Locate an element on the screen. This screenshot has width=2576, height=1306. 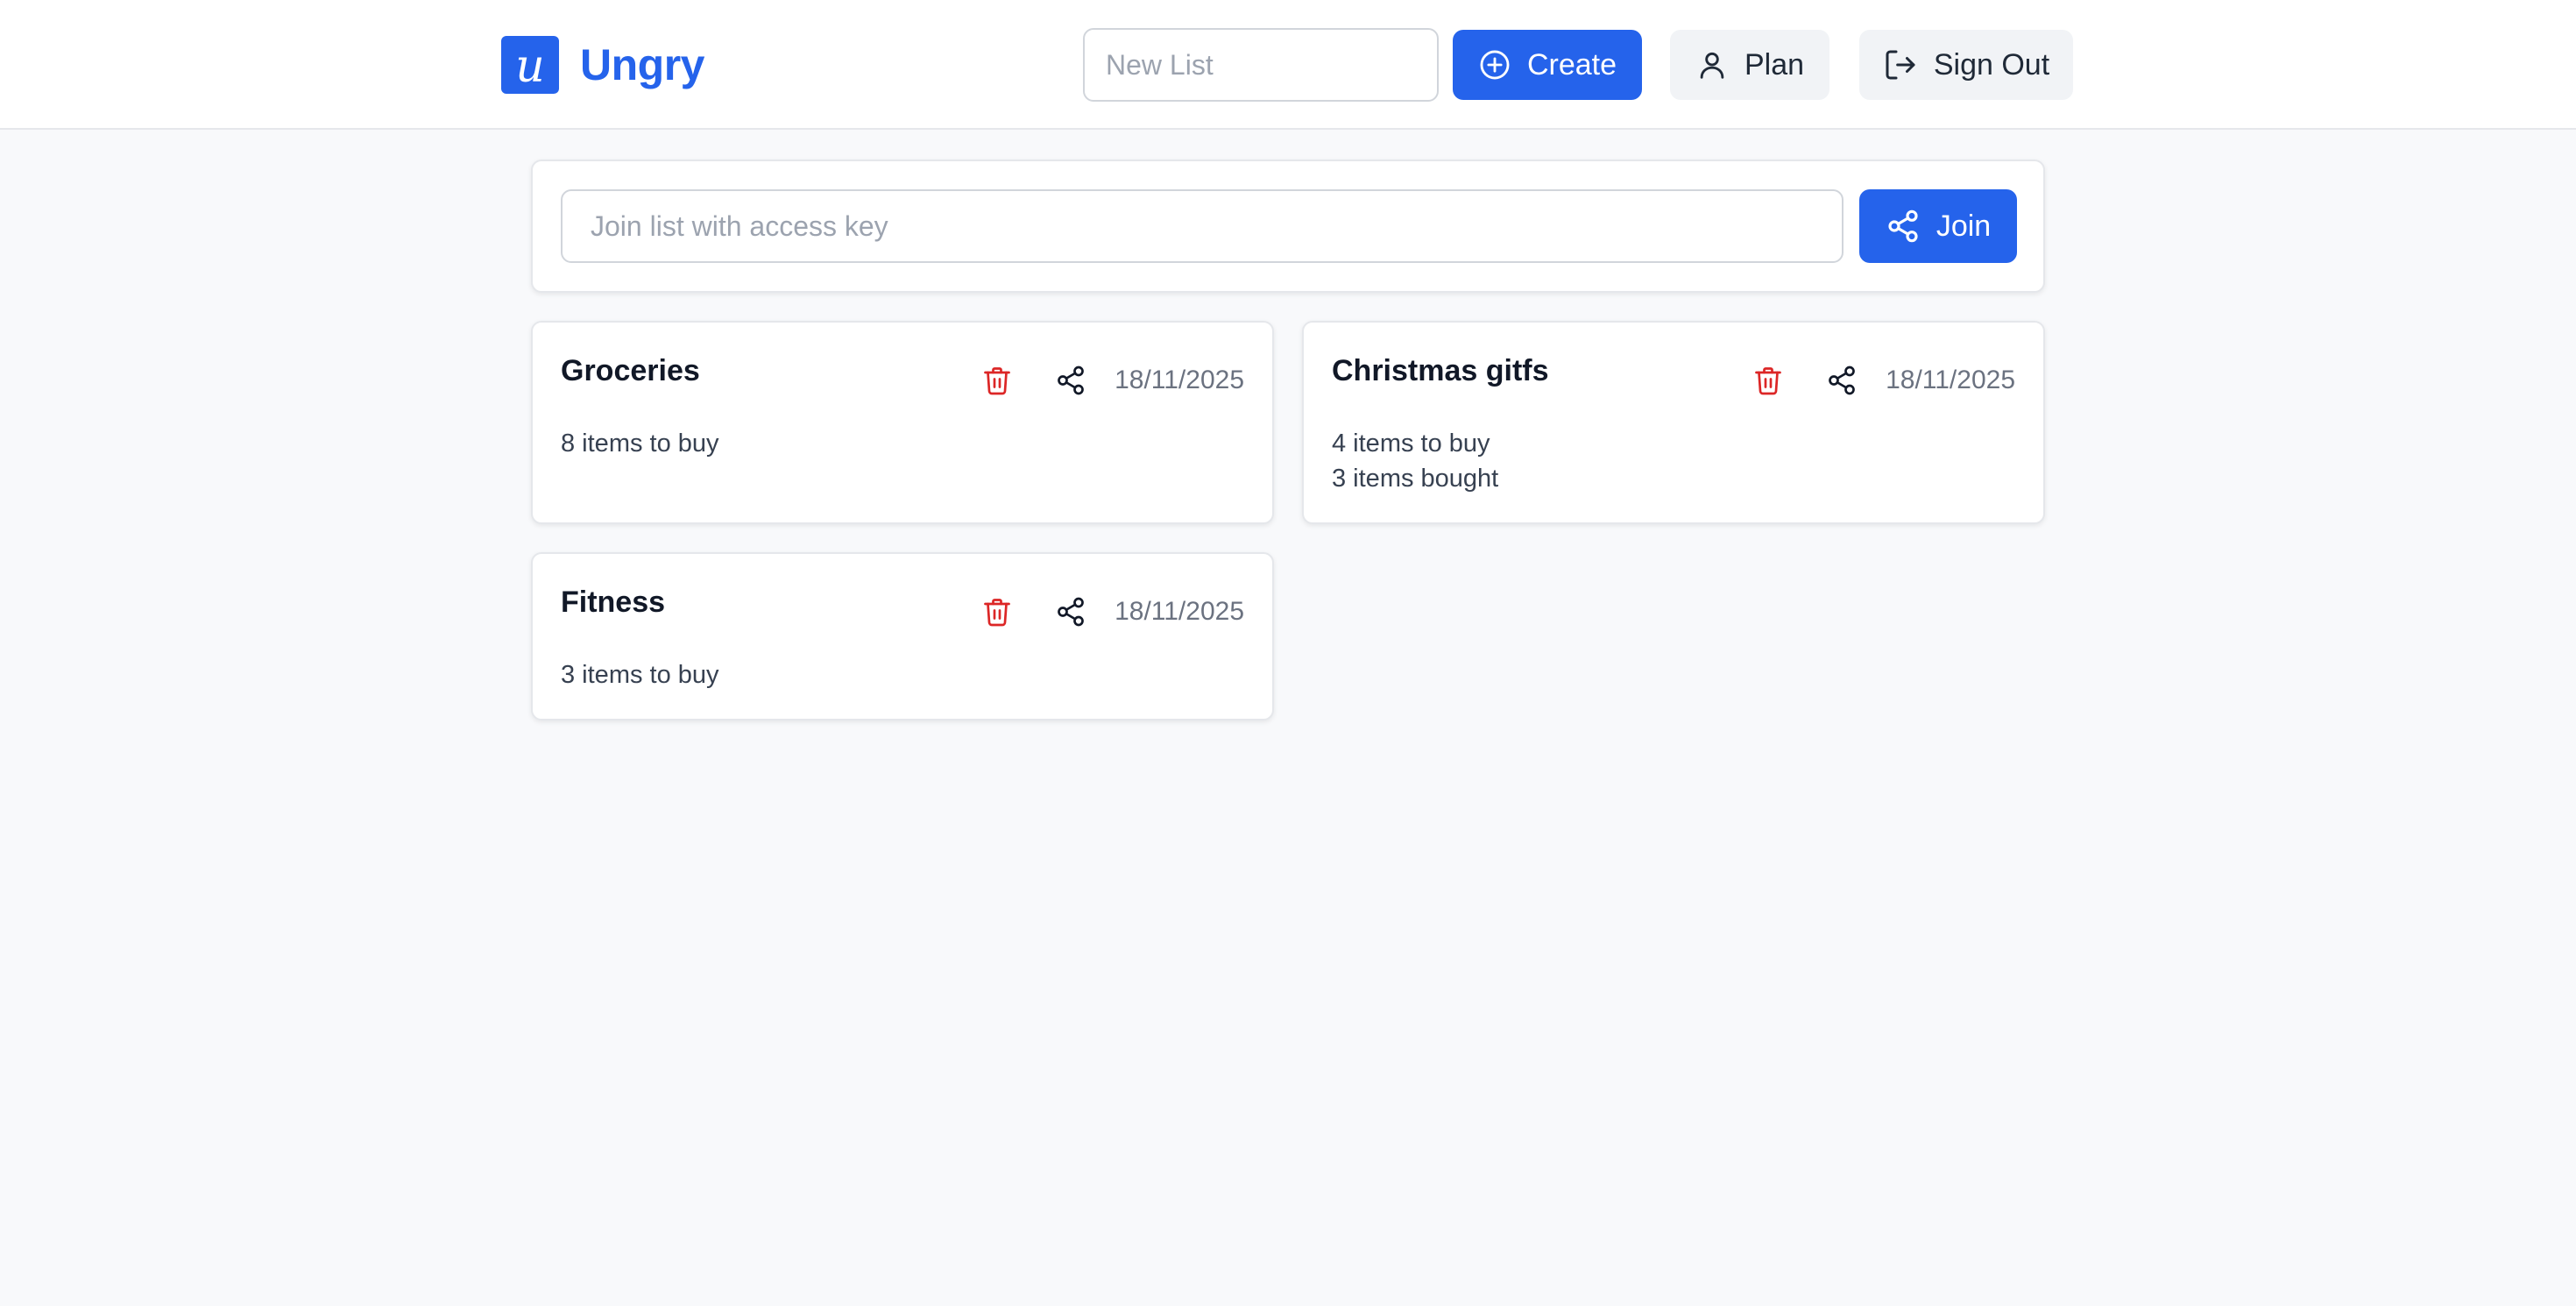
list-summary: 8 items to buy is located at coordinates (640, 444).